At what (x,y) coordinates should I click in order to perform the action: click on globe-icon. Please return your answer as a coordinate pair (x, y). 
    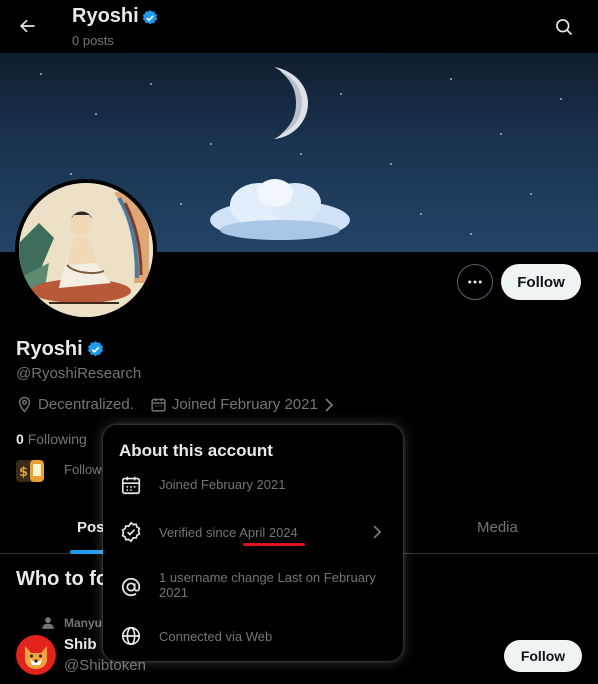
    Looking at the image, I should click on (131, 636).